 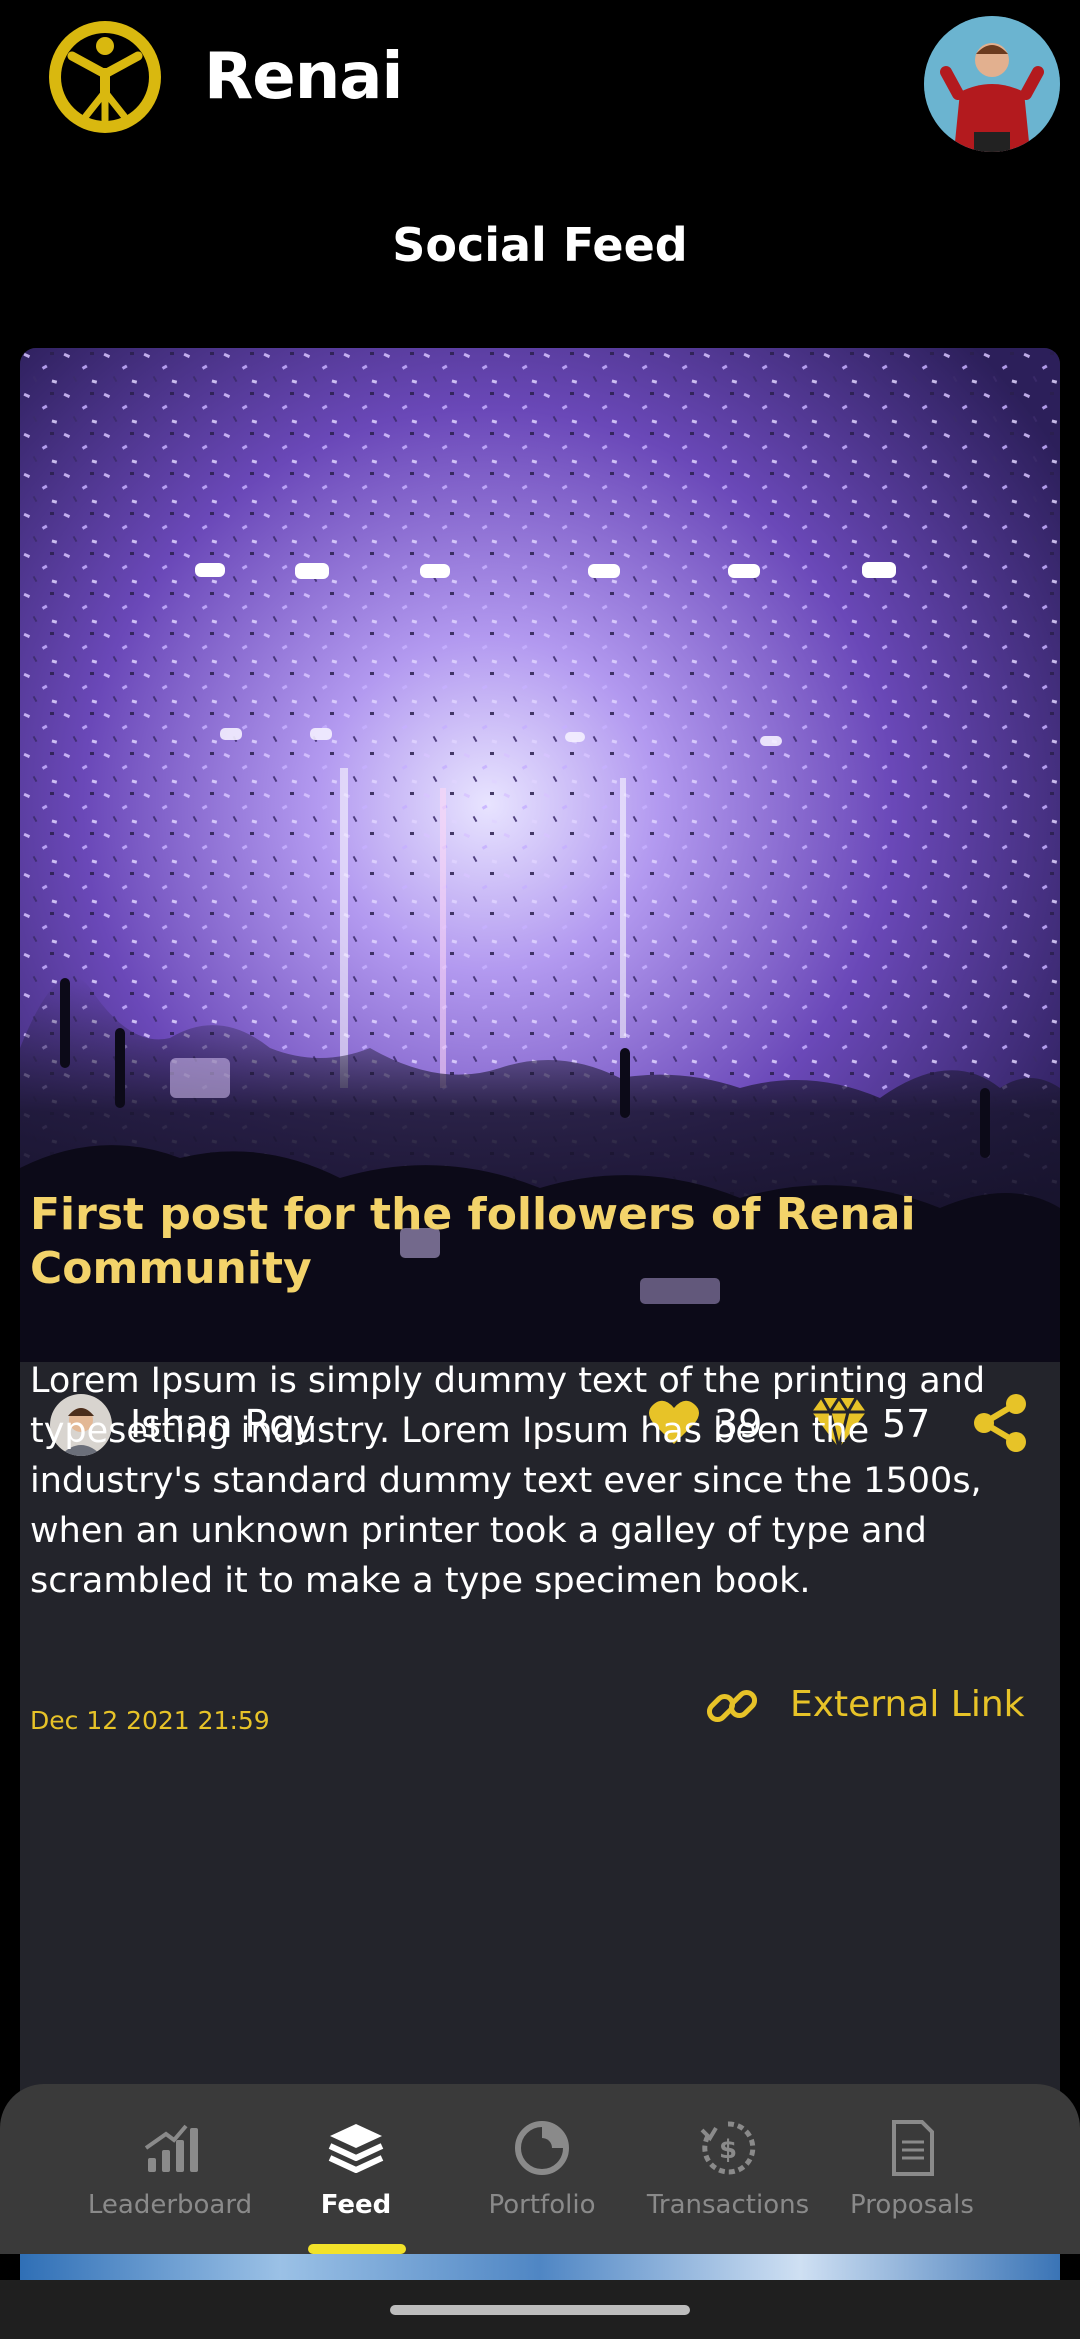 I want to click on user-avatar, so click(x=992, y=84).